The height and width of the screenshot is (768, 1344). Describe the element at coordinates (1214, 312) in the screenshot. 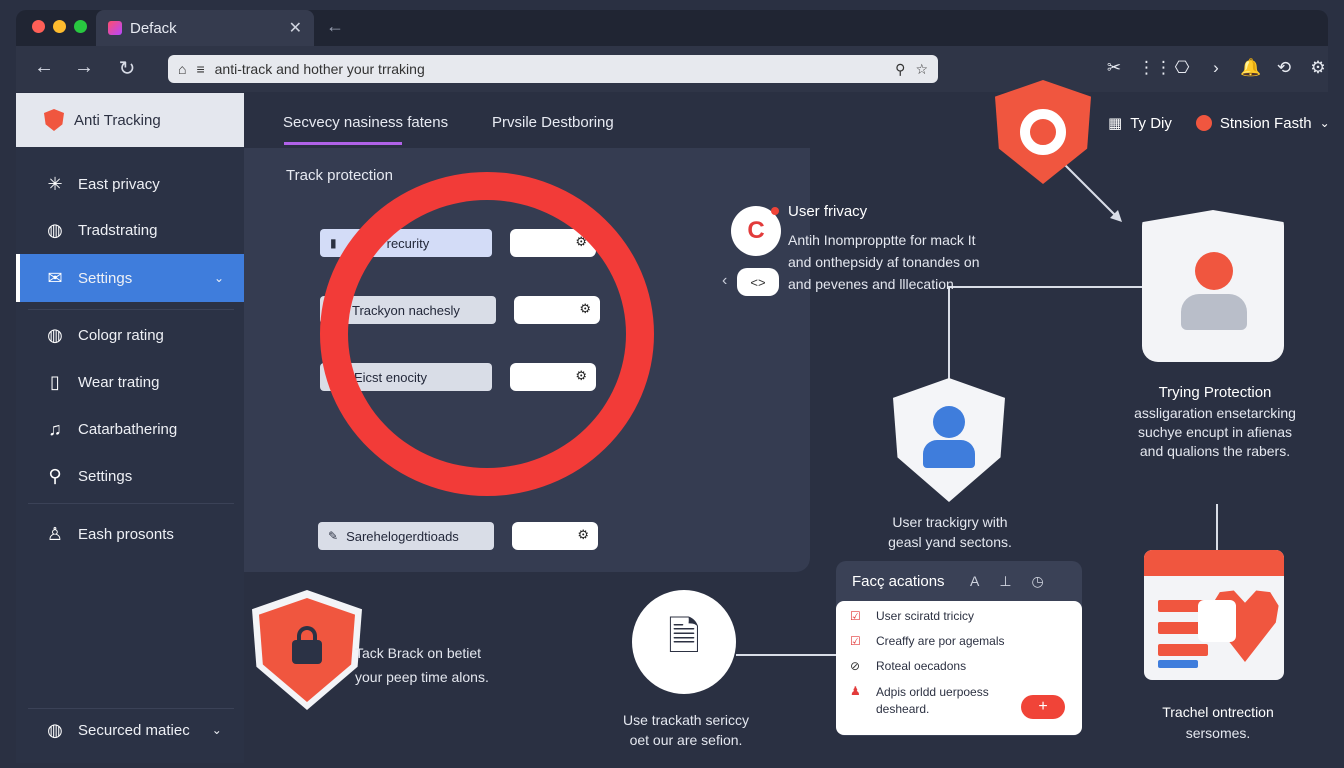

I see `avatar-body-icon` at that location.